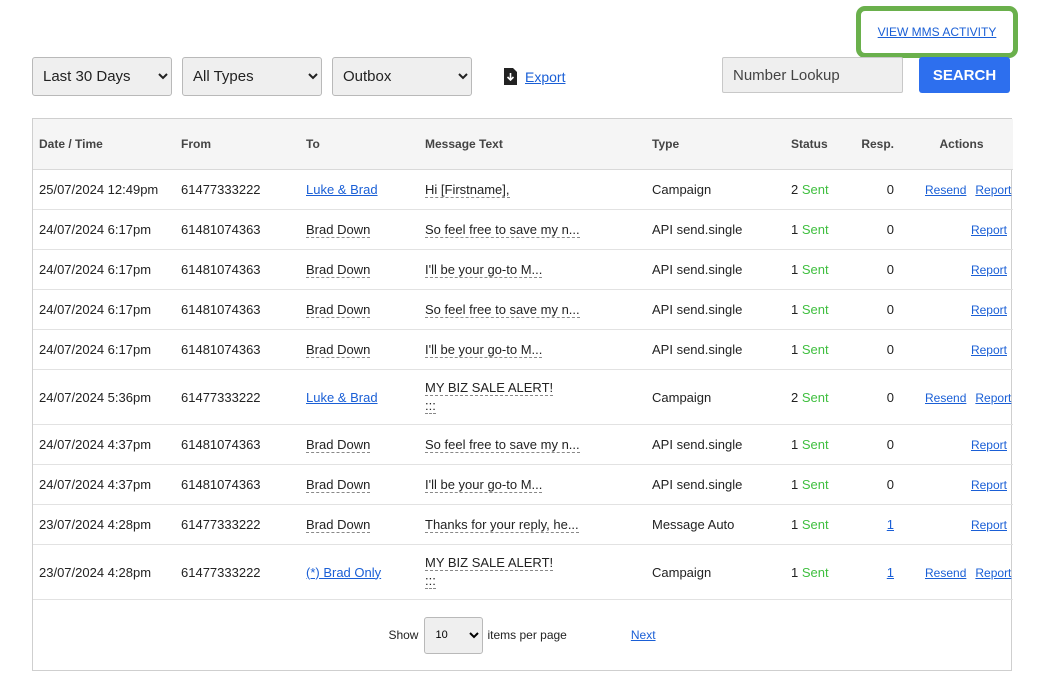 Image resolution: width=1046 pixels, height=698 pixels. I want to click on per-page-select: 10, so click(454, 635).